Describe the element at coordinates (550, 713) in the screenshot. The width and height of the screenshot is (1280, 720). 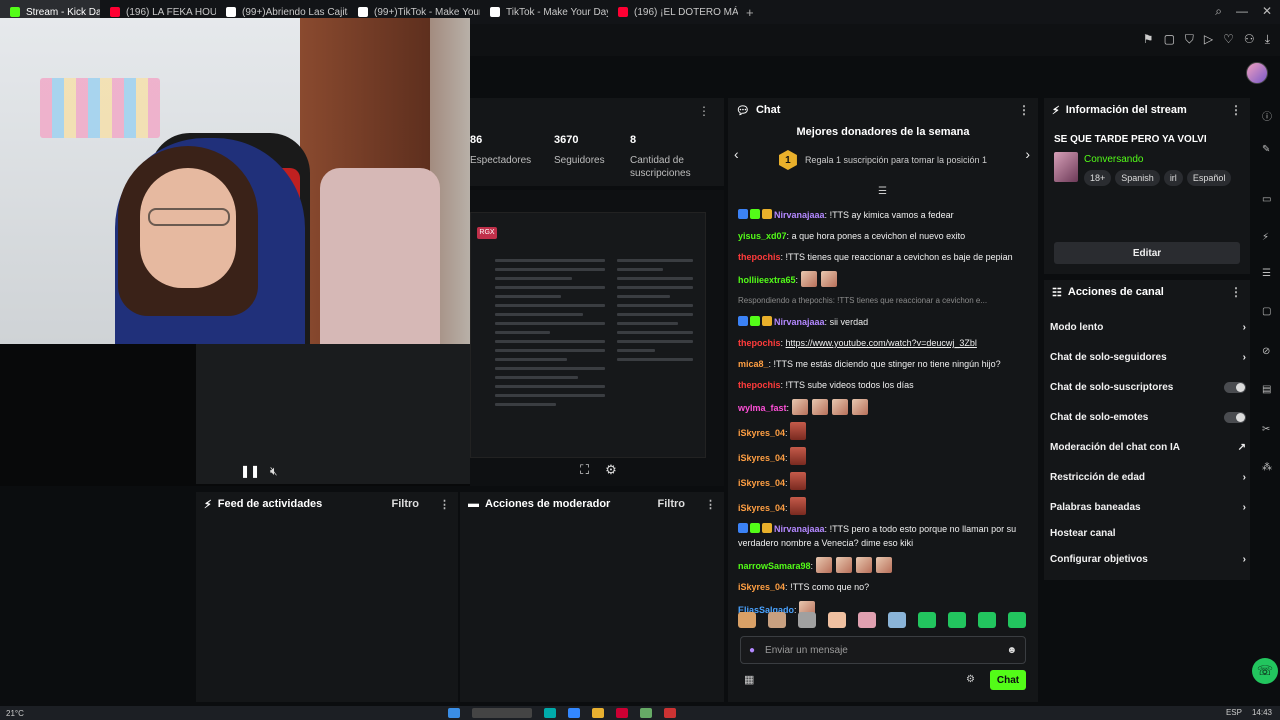
I see `edge-icon` at that location.